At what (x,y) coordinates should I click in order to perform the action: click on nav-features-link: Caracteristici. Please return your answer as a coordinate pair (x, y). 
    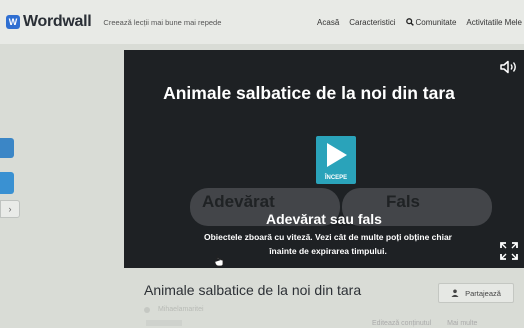
    Looking at the image, I should click on (372, 22).